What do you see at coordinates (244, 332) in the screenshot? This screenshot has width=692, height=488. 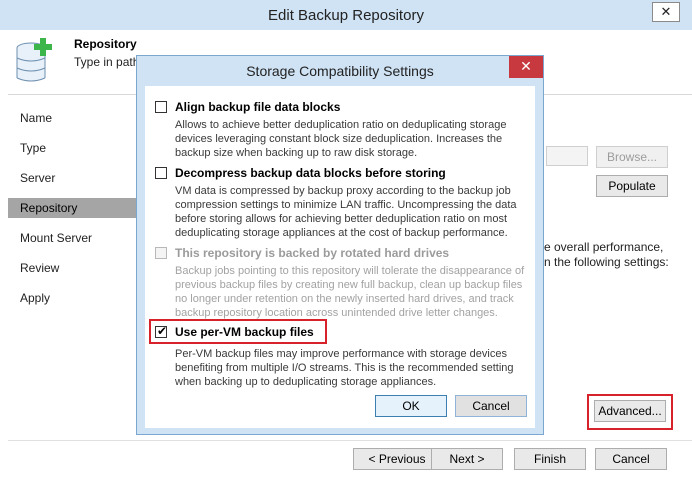 I see `per-vm-label: Use per-VM backup files` at bounding box center [244, 332].